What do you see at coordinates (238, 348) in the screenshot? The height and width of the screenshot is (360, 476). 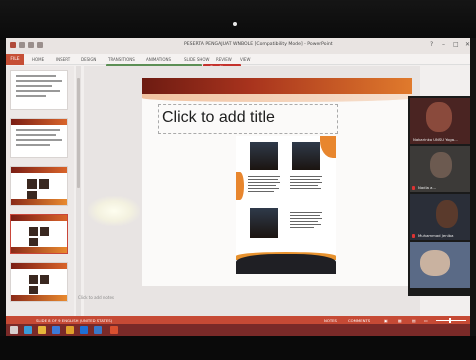 I see `laptop-bezel-bottom` at bounding box center [238, 348].